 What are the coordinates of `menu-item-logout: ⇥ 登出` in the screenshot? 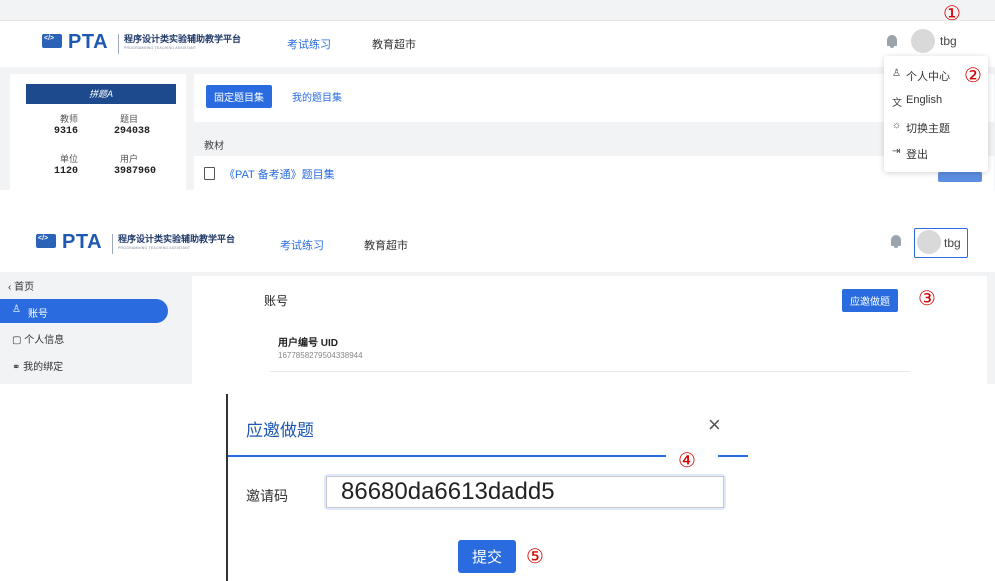 It's located at (910, 154).